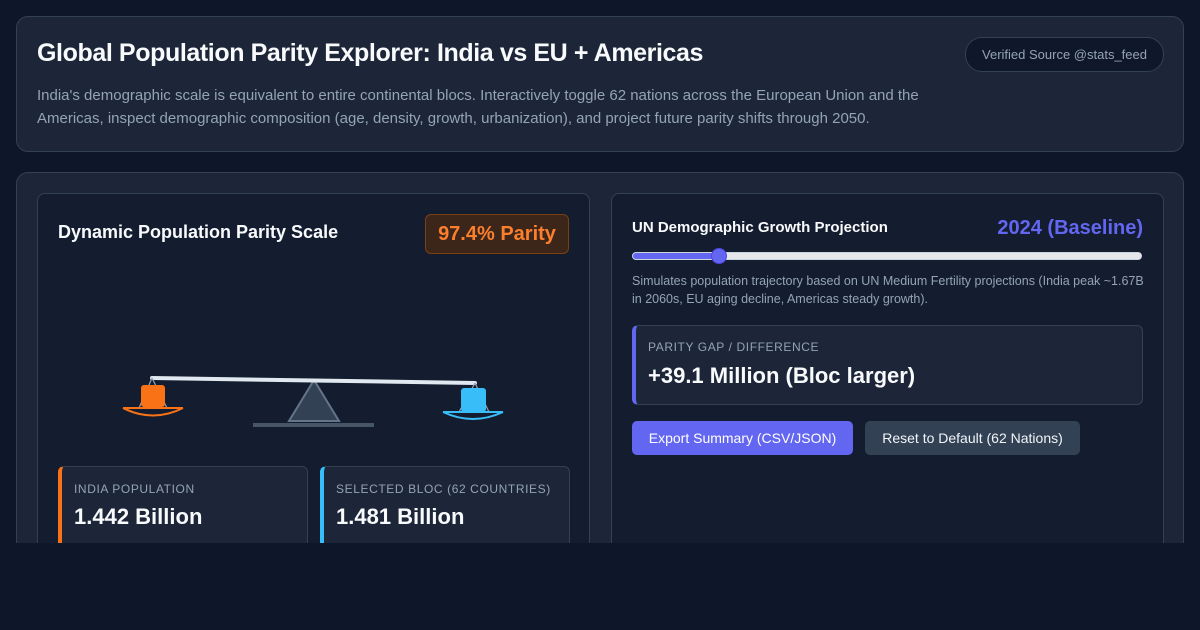 This screenshot has height=630, width=1200. I want to click on scale-fulcrum, so click(314, 400).